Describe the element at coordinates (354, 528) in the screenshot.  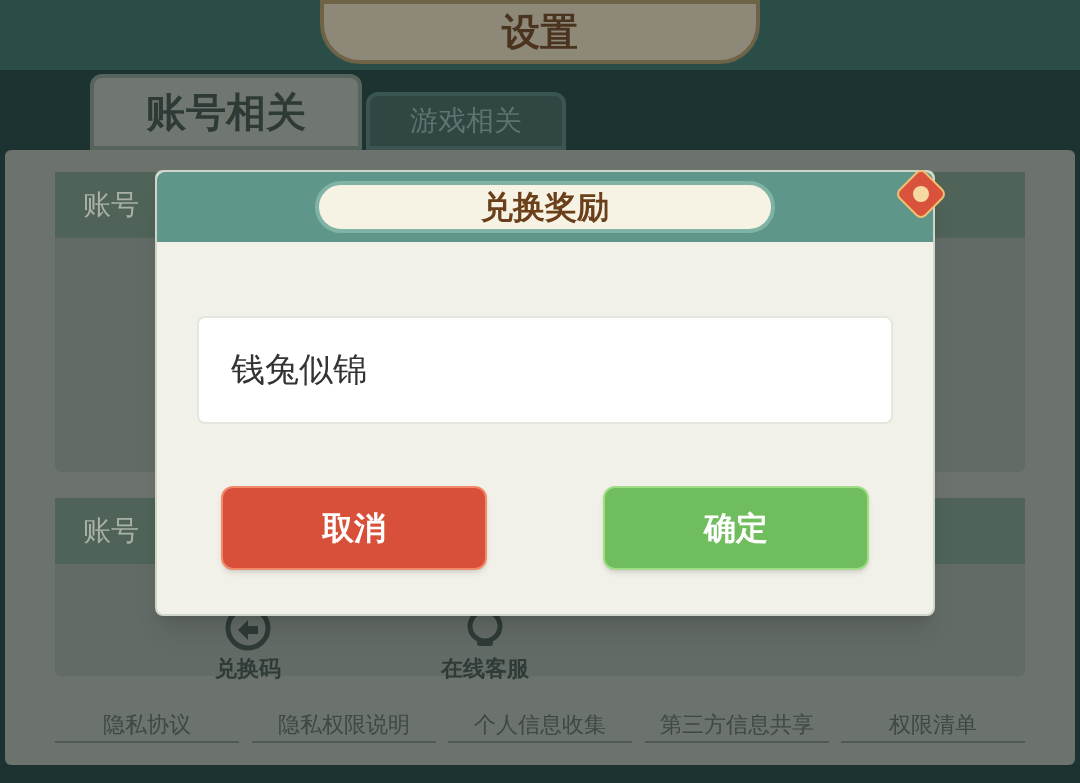
I see `cancel-button: 取消` at that location.